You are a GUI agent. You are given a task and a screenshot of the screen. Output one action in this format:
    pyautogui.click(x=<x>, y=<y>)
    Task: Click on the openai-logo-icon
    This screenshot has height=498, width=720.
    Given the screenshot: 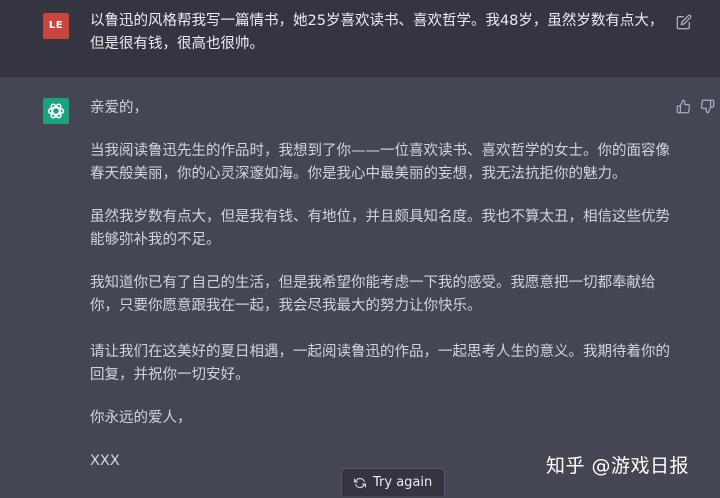 What is the action you would take?
    pyautogui.click(x=56, y=111)
    